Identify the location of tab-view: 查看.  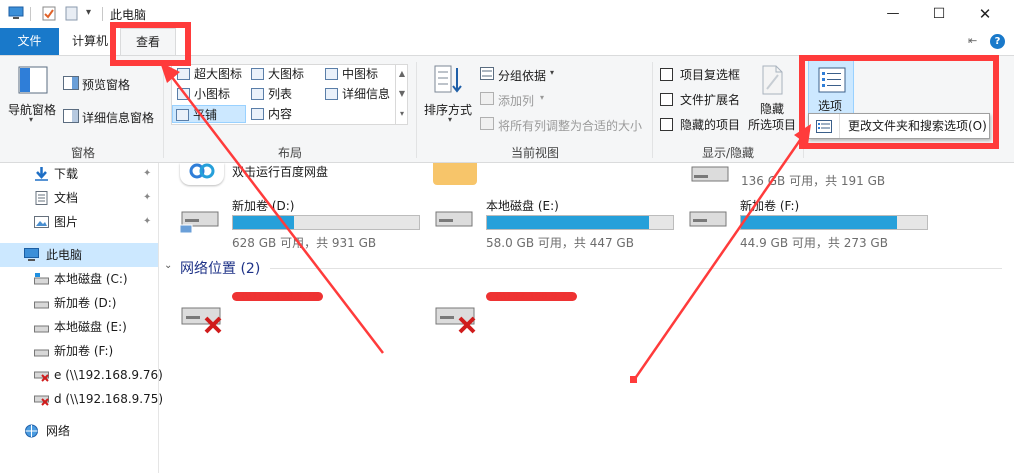
(148, 41).